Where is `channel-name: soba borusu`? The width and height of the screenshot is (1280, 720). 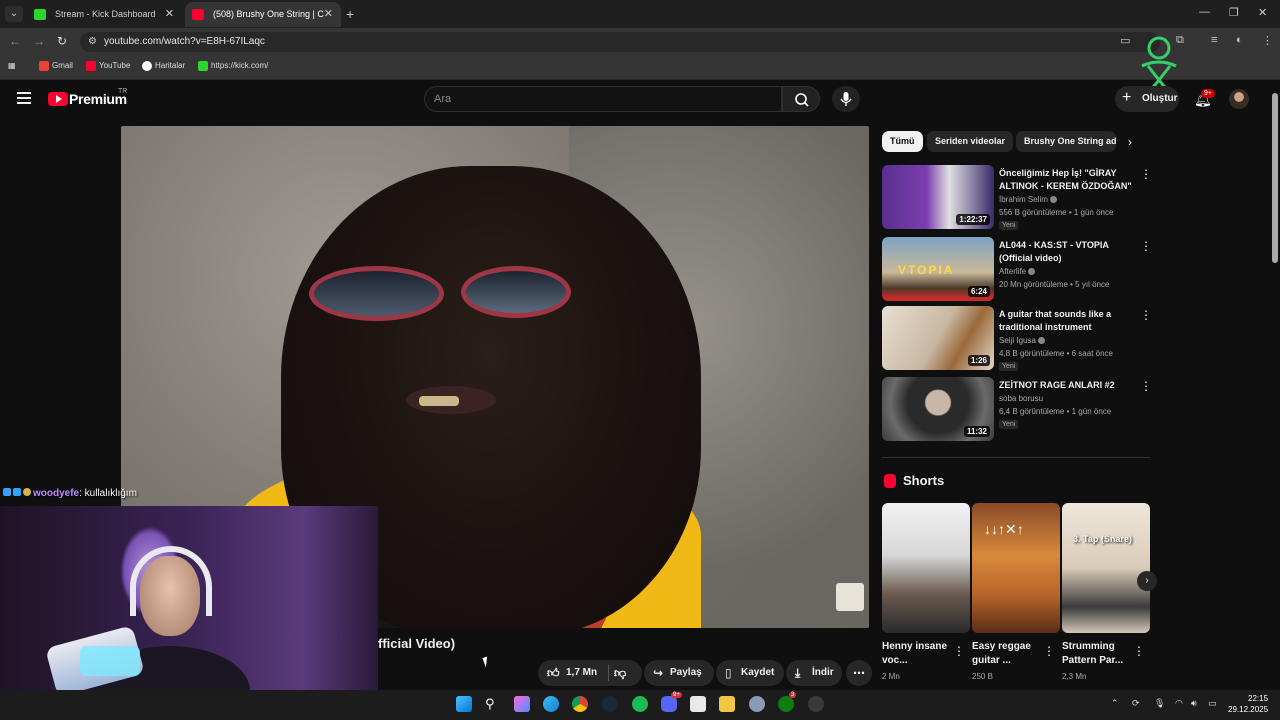
channel-name: soba borusu is located at coordinates (1021, 398).